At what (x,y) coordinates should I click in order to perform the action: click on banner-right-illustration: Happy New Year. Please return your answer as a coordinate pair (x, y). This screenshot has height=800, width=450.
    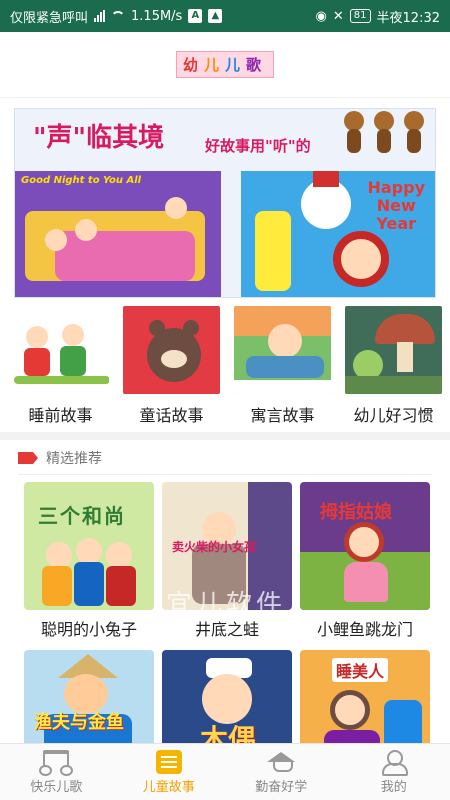
    Looking at the image, I should click on (338, 234).